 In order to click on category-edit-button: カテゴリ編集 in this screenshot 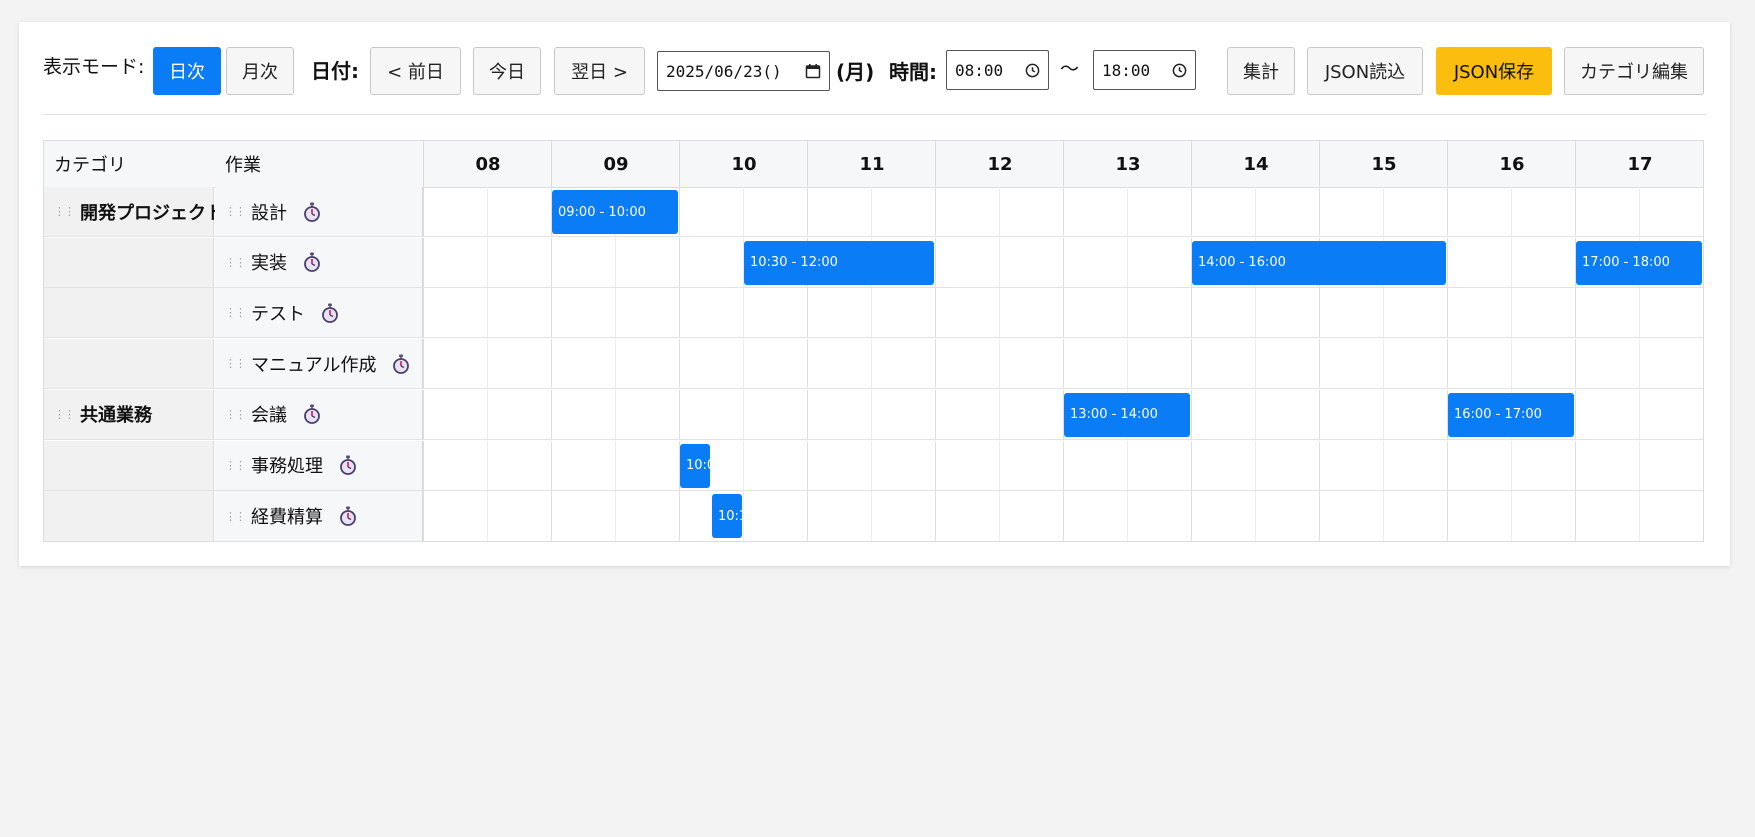, I will do `click(1634, 71)`.